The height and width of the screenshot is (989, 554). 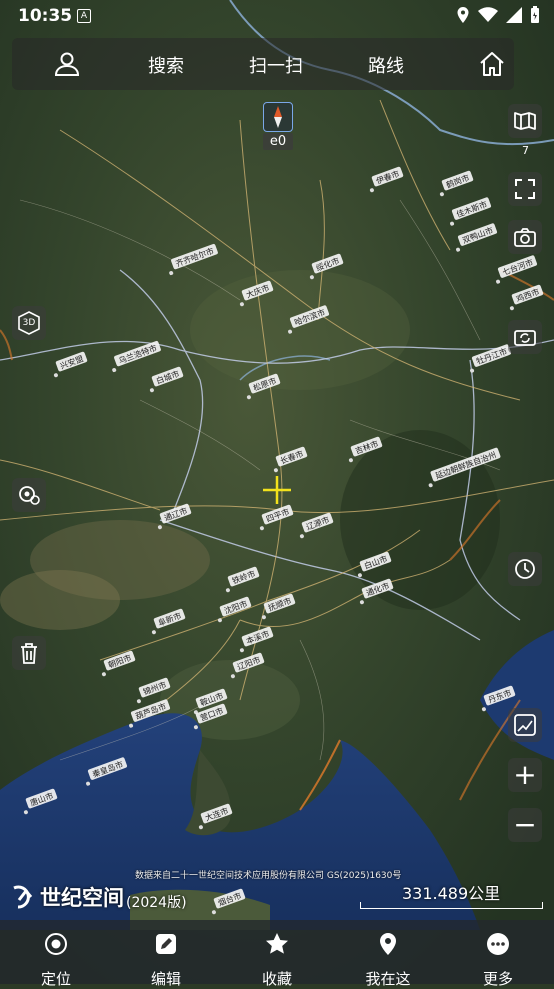 What do you see at coordinates (525, 150) in the screenshot?
I see `map-layers-count: 7` at bounding box center [525, 150].